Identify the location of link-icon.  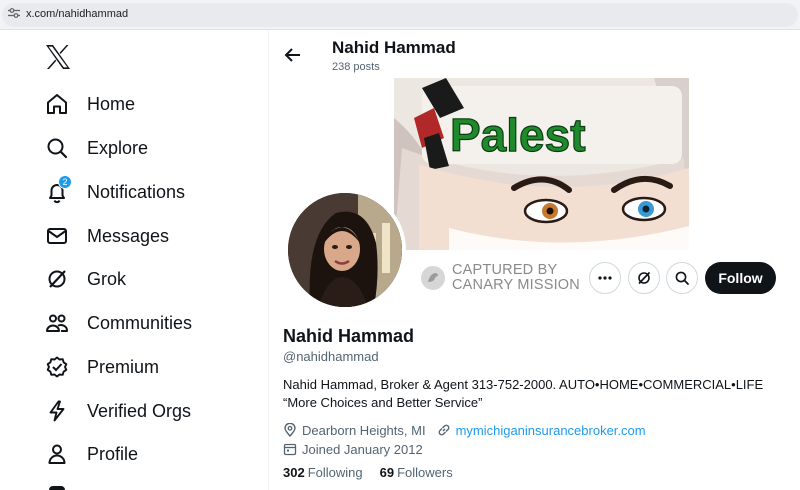
(443, 430).